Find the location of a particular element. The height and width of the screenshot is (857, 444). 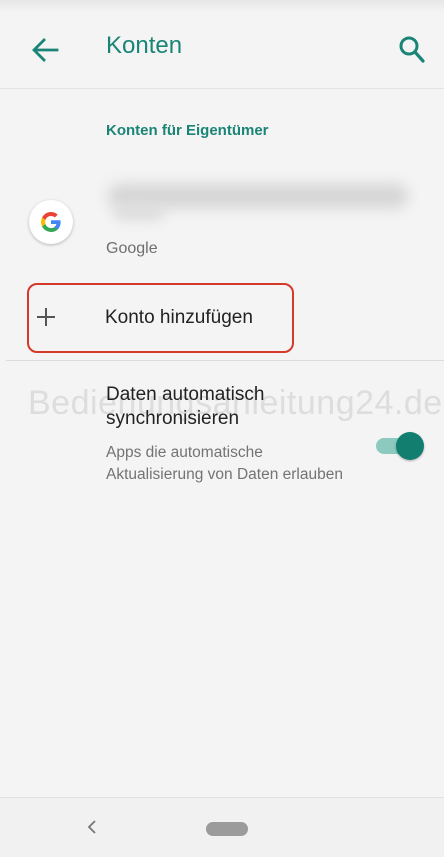

divider is located at coordinates (225, 360).